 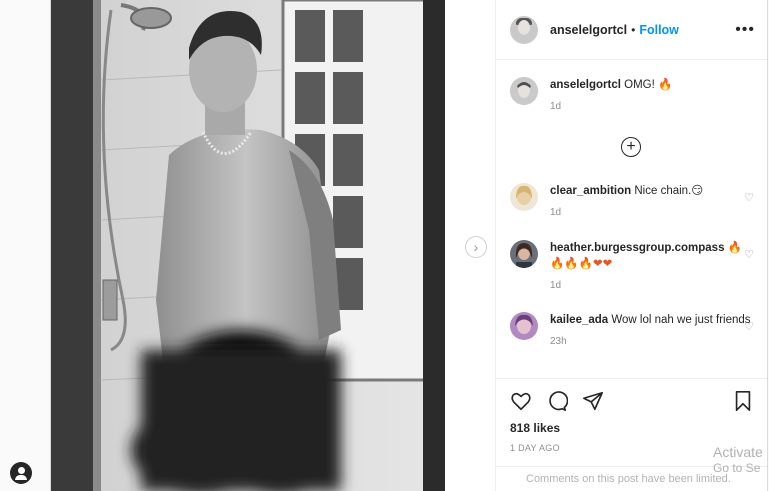 I want to click on follow-button: Follow, so click(x=659, y=30).